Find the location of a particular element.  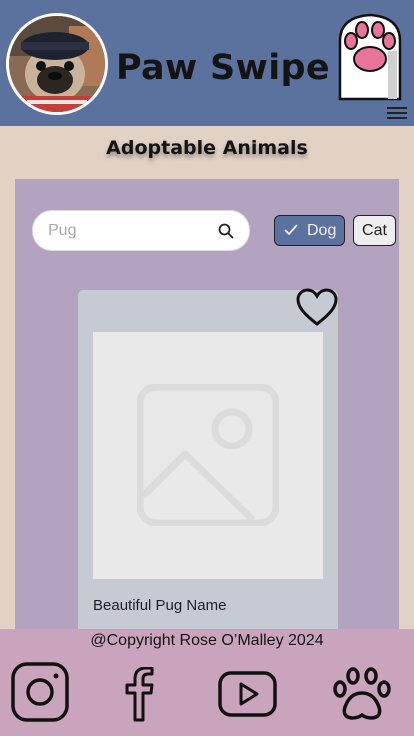

search-input is located at coordinates (128, 231).